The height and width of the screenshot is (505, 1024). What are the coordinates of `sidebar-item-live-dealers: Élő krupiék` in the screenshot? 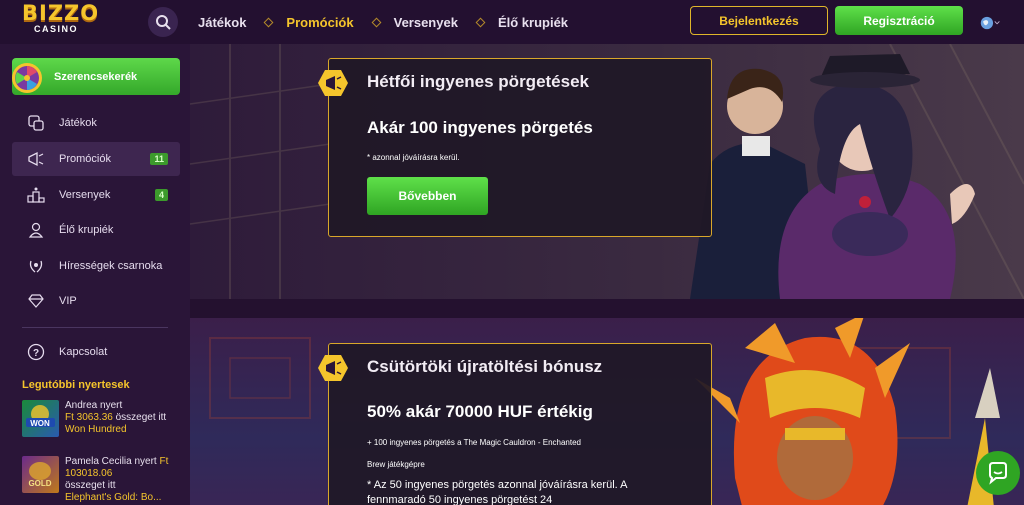 It's located at (96, 230).